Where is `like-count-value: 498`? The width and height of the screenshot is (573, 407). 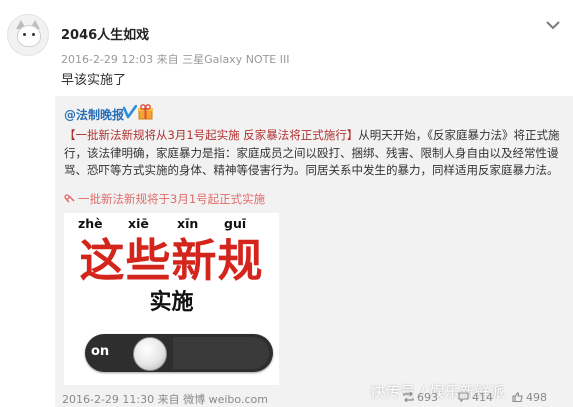
like-count-value: 498 is located at coordinates (536, 397).